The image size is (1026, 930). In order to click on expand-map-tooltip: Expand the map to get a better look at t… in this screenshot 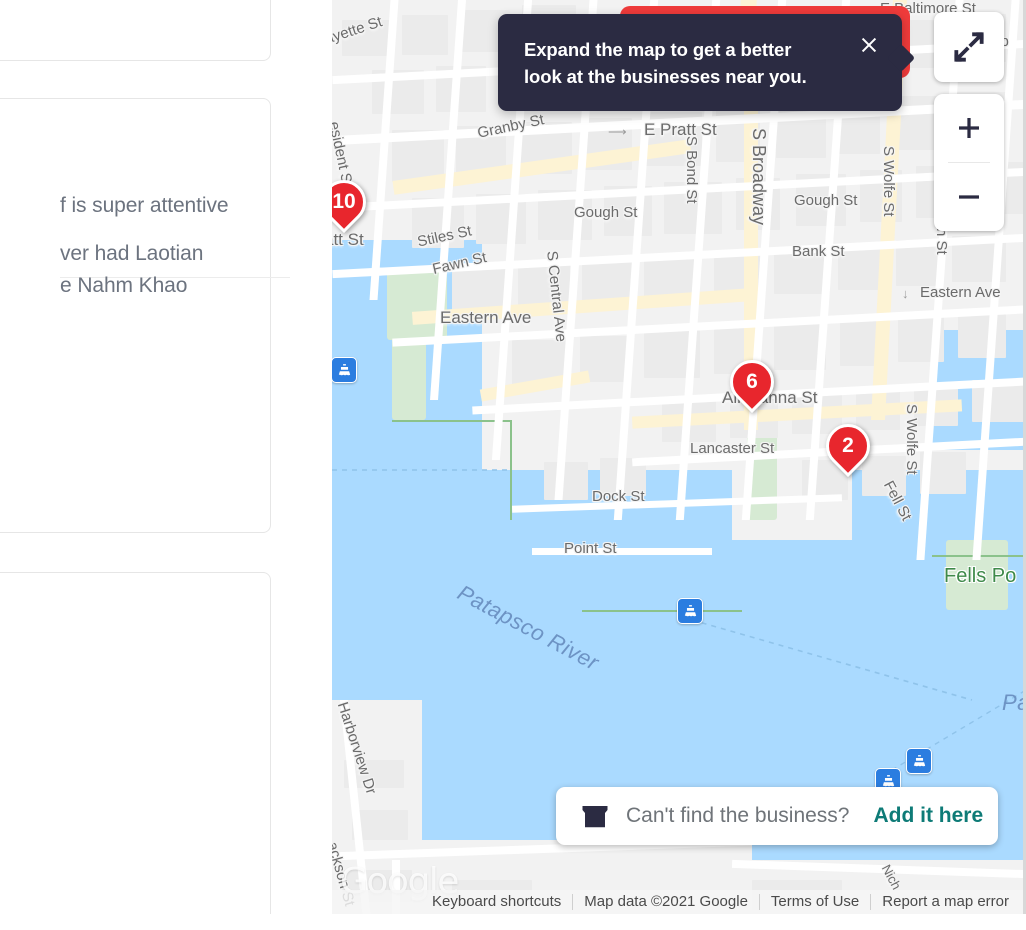, I will do `click(707, 62)`.